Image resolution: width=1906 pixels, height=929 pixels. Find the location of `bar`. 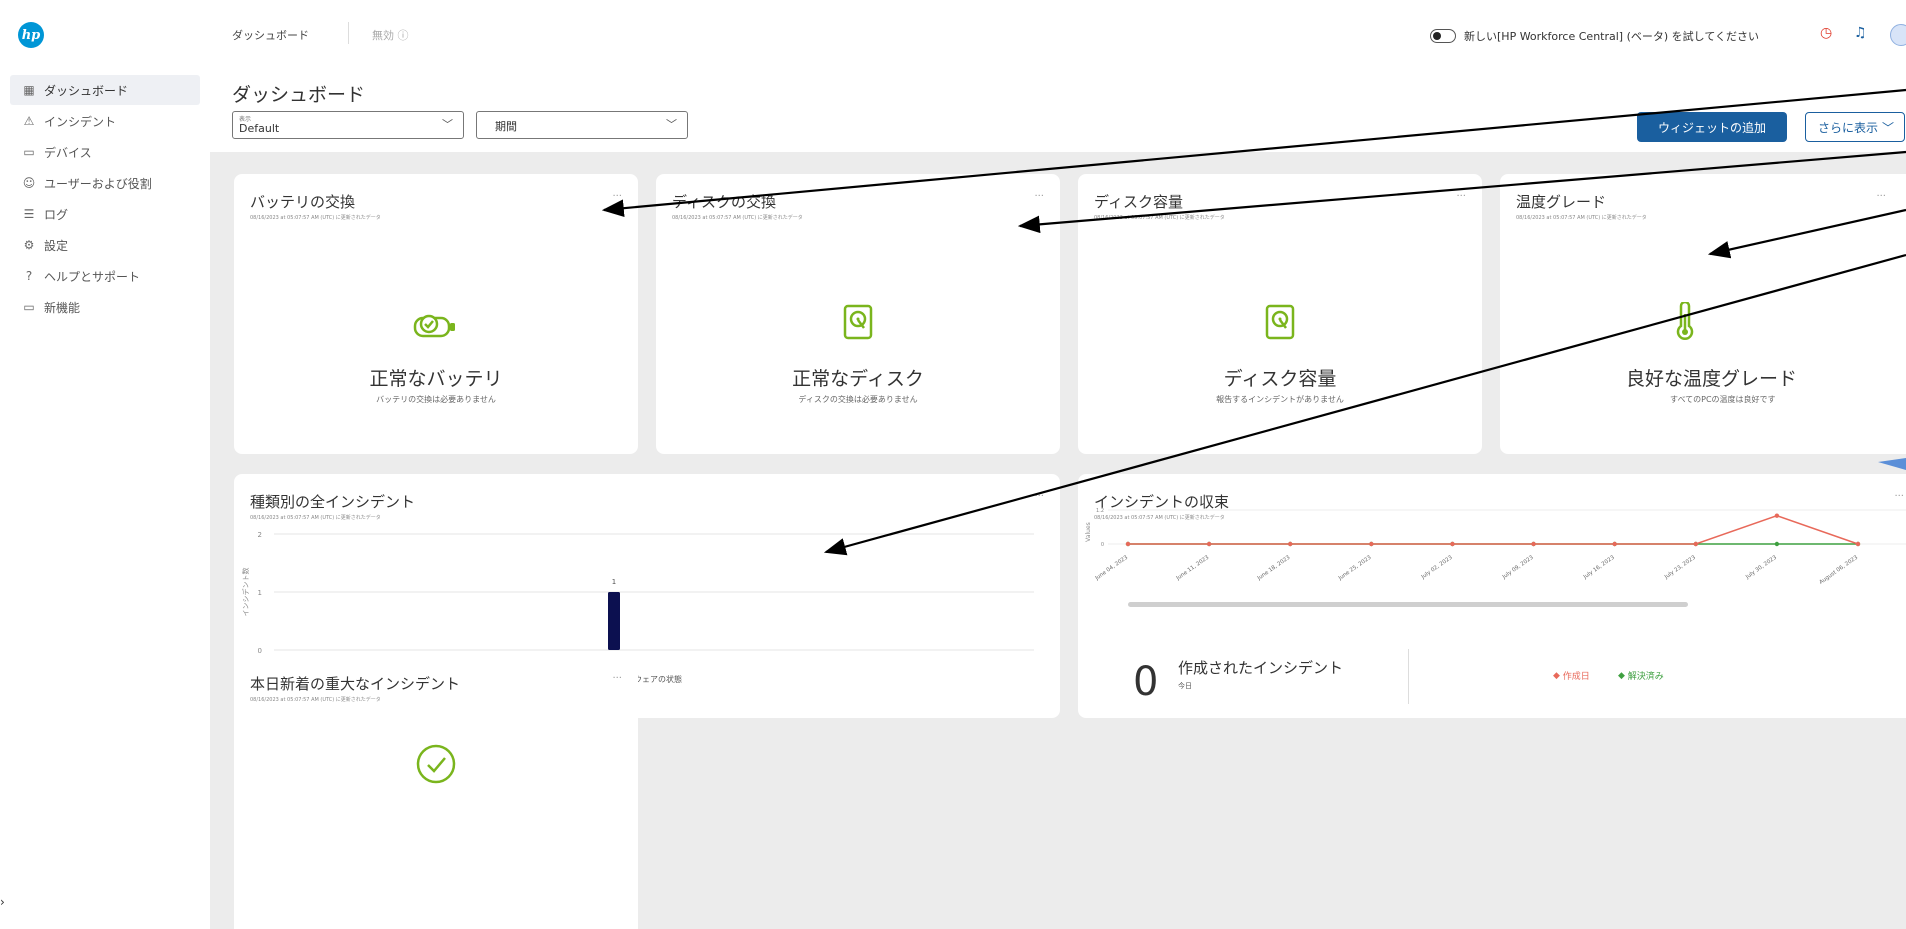

bar is located at coordinates (614, 621).